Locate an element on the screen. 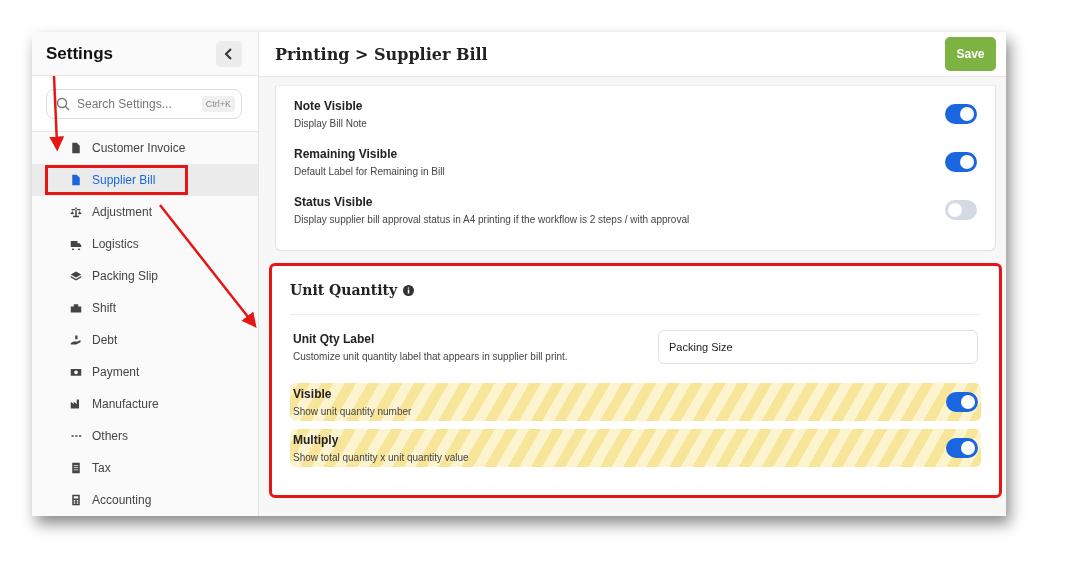  sidebar-item: Accounting is located at coordinates (114, 500).